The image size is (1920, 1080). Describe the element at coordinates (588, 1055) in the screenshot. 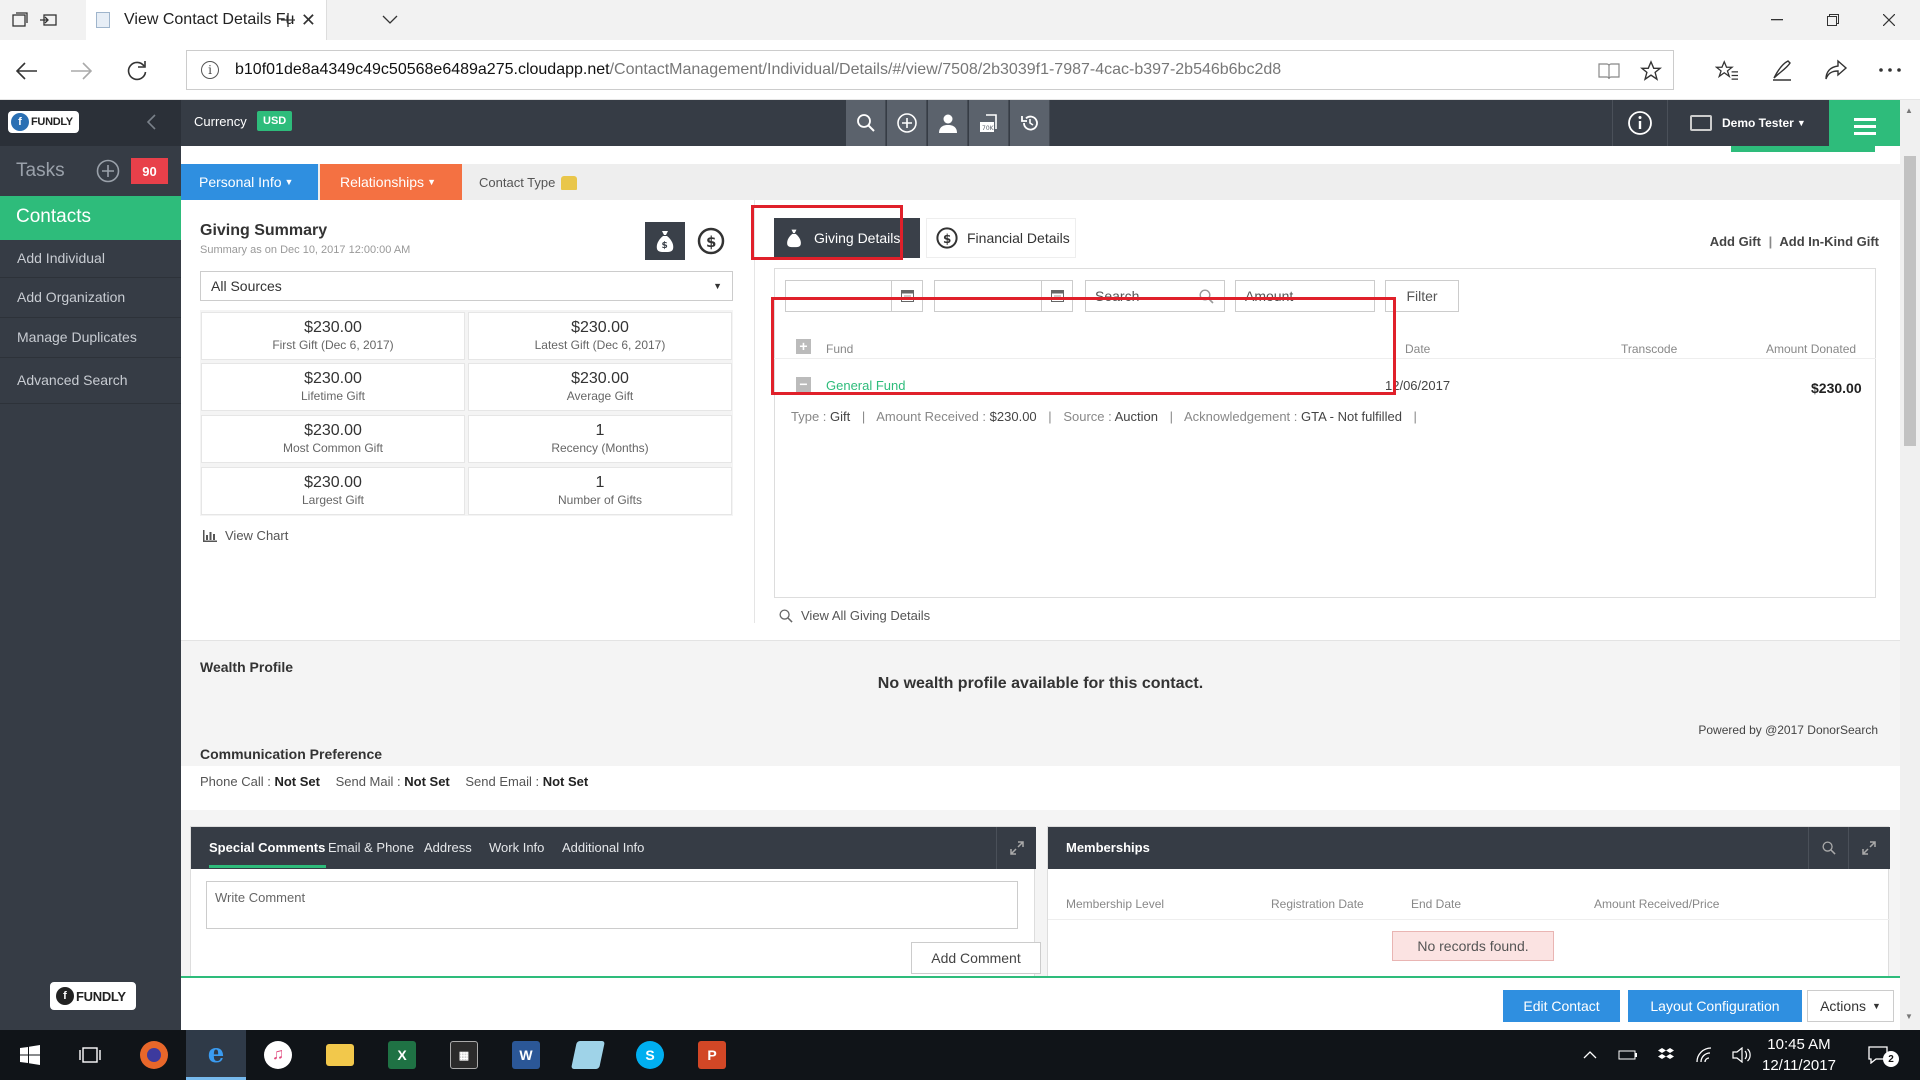

I see `notes-app-icon` at that location.